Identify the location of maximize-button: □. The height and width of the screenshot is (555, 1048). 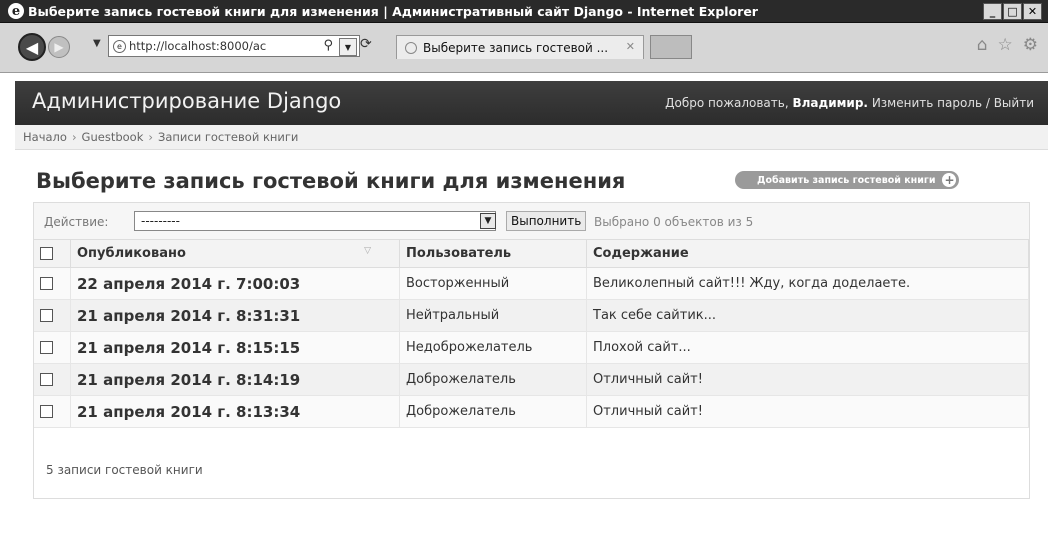
(1012, 11).